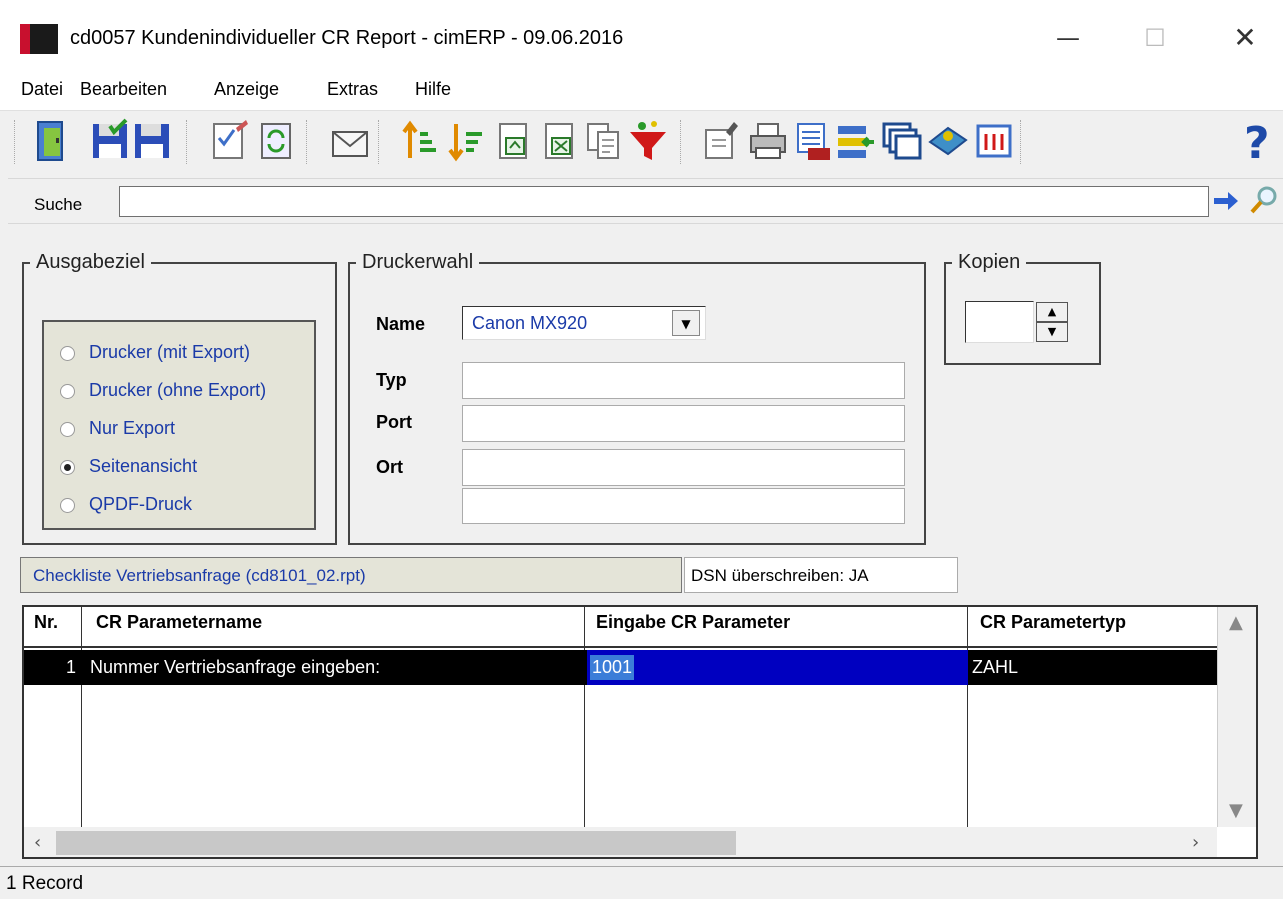 Image resolution: width=1283 pixels, height=899 pixels. Describe the element at coordinates (350, 141) in the screenshot. I see `mail-icon` at that location.